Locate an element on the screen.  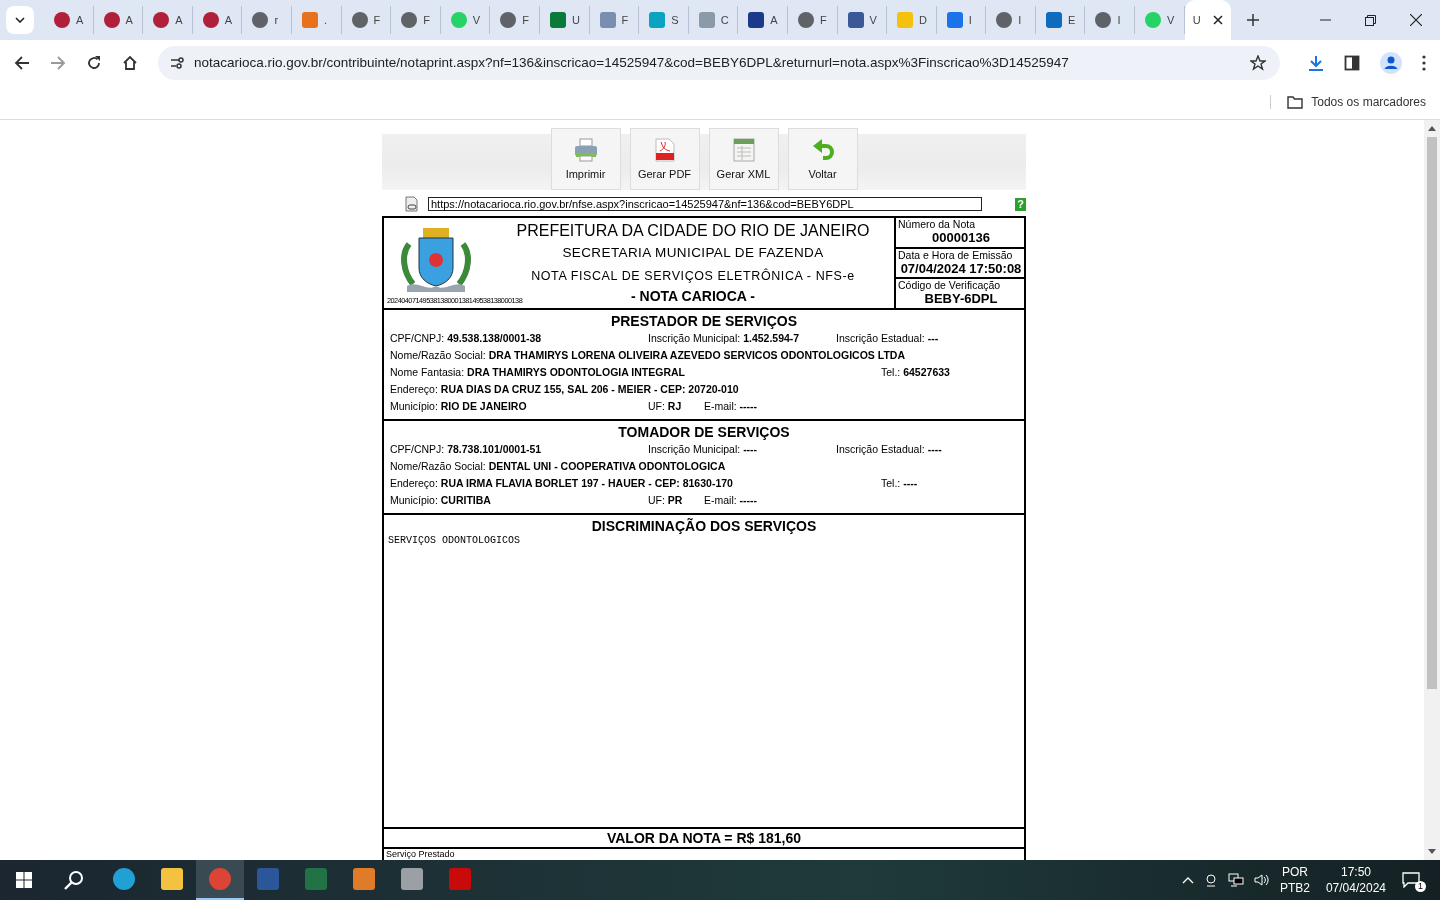
chat-bubble-icon is located at coordinates (1411, 880).